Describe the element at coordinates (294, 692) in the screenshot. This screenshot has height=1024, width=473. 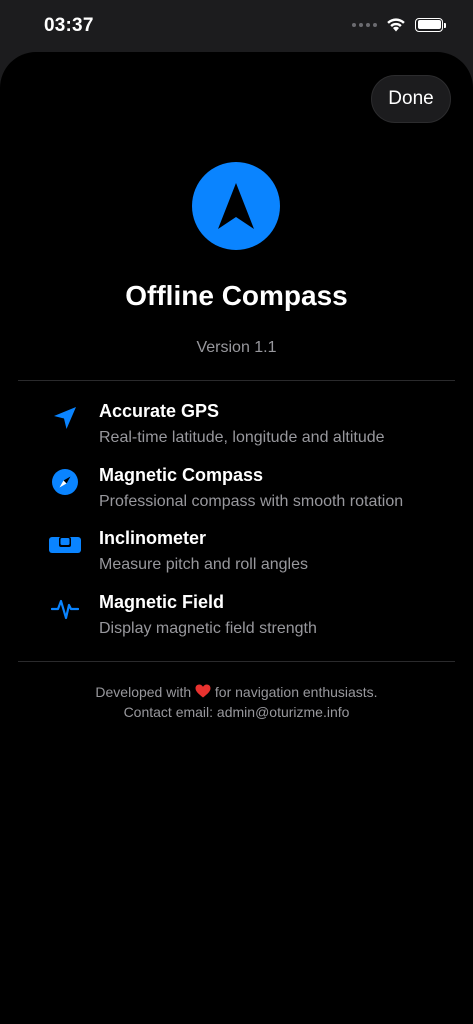
I see `footer-text: for navigation enthusiasts.` at that location.